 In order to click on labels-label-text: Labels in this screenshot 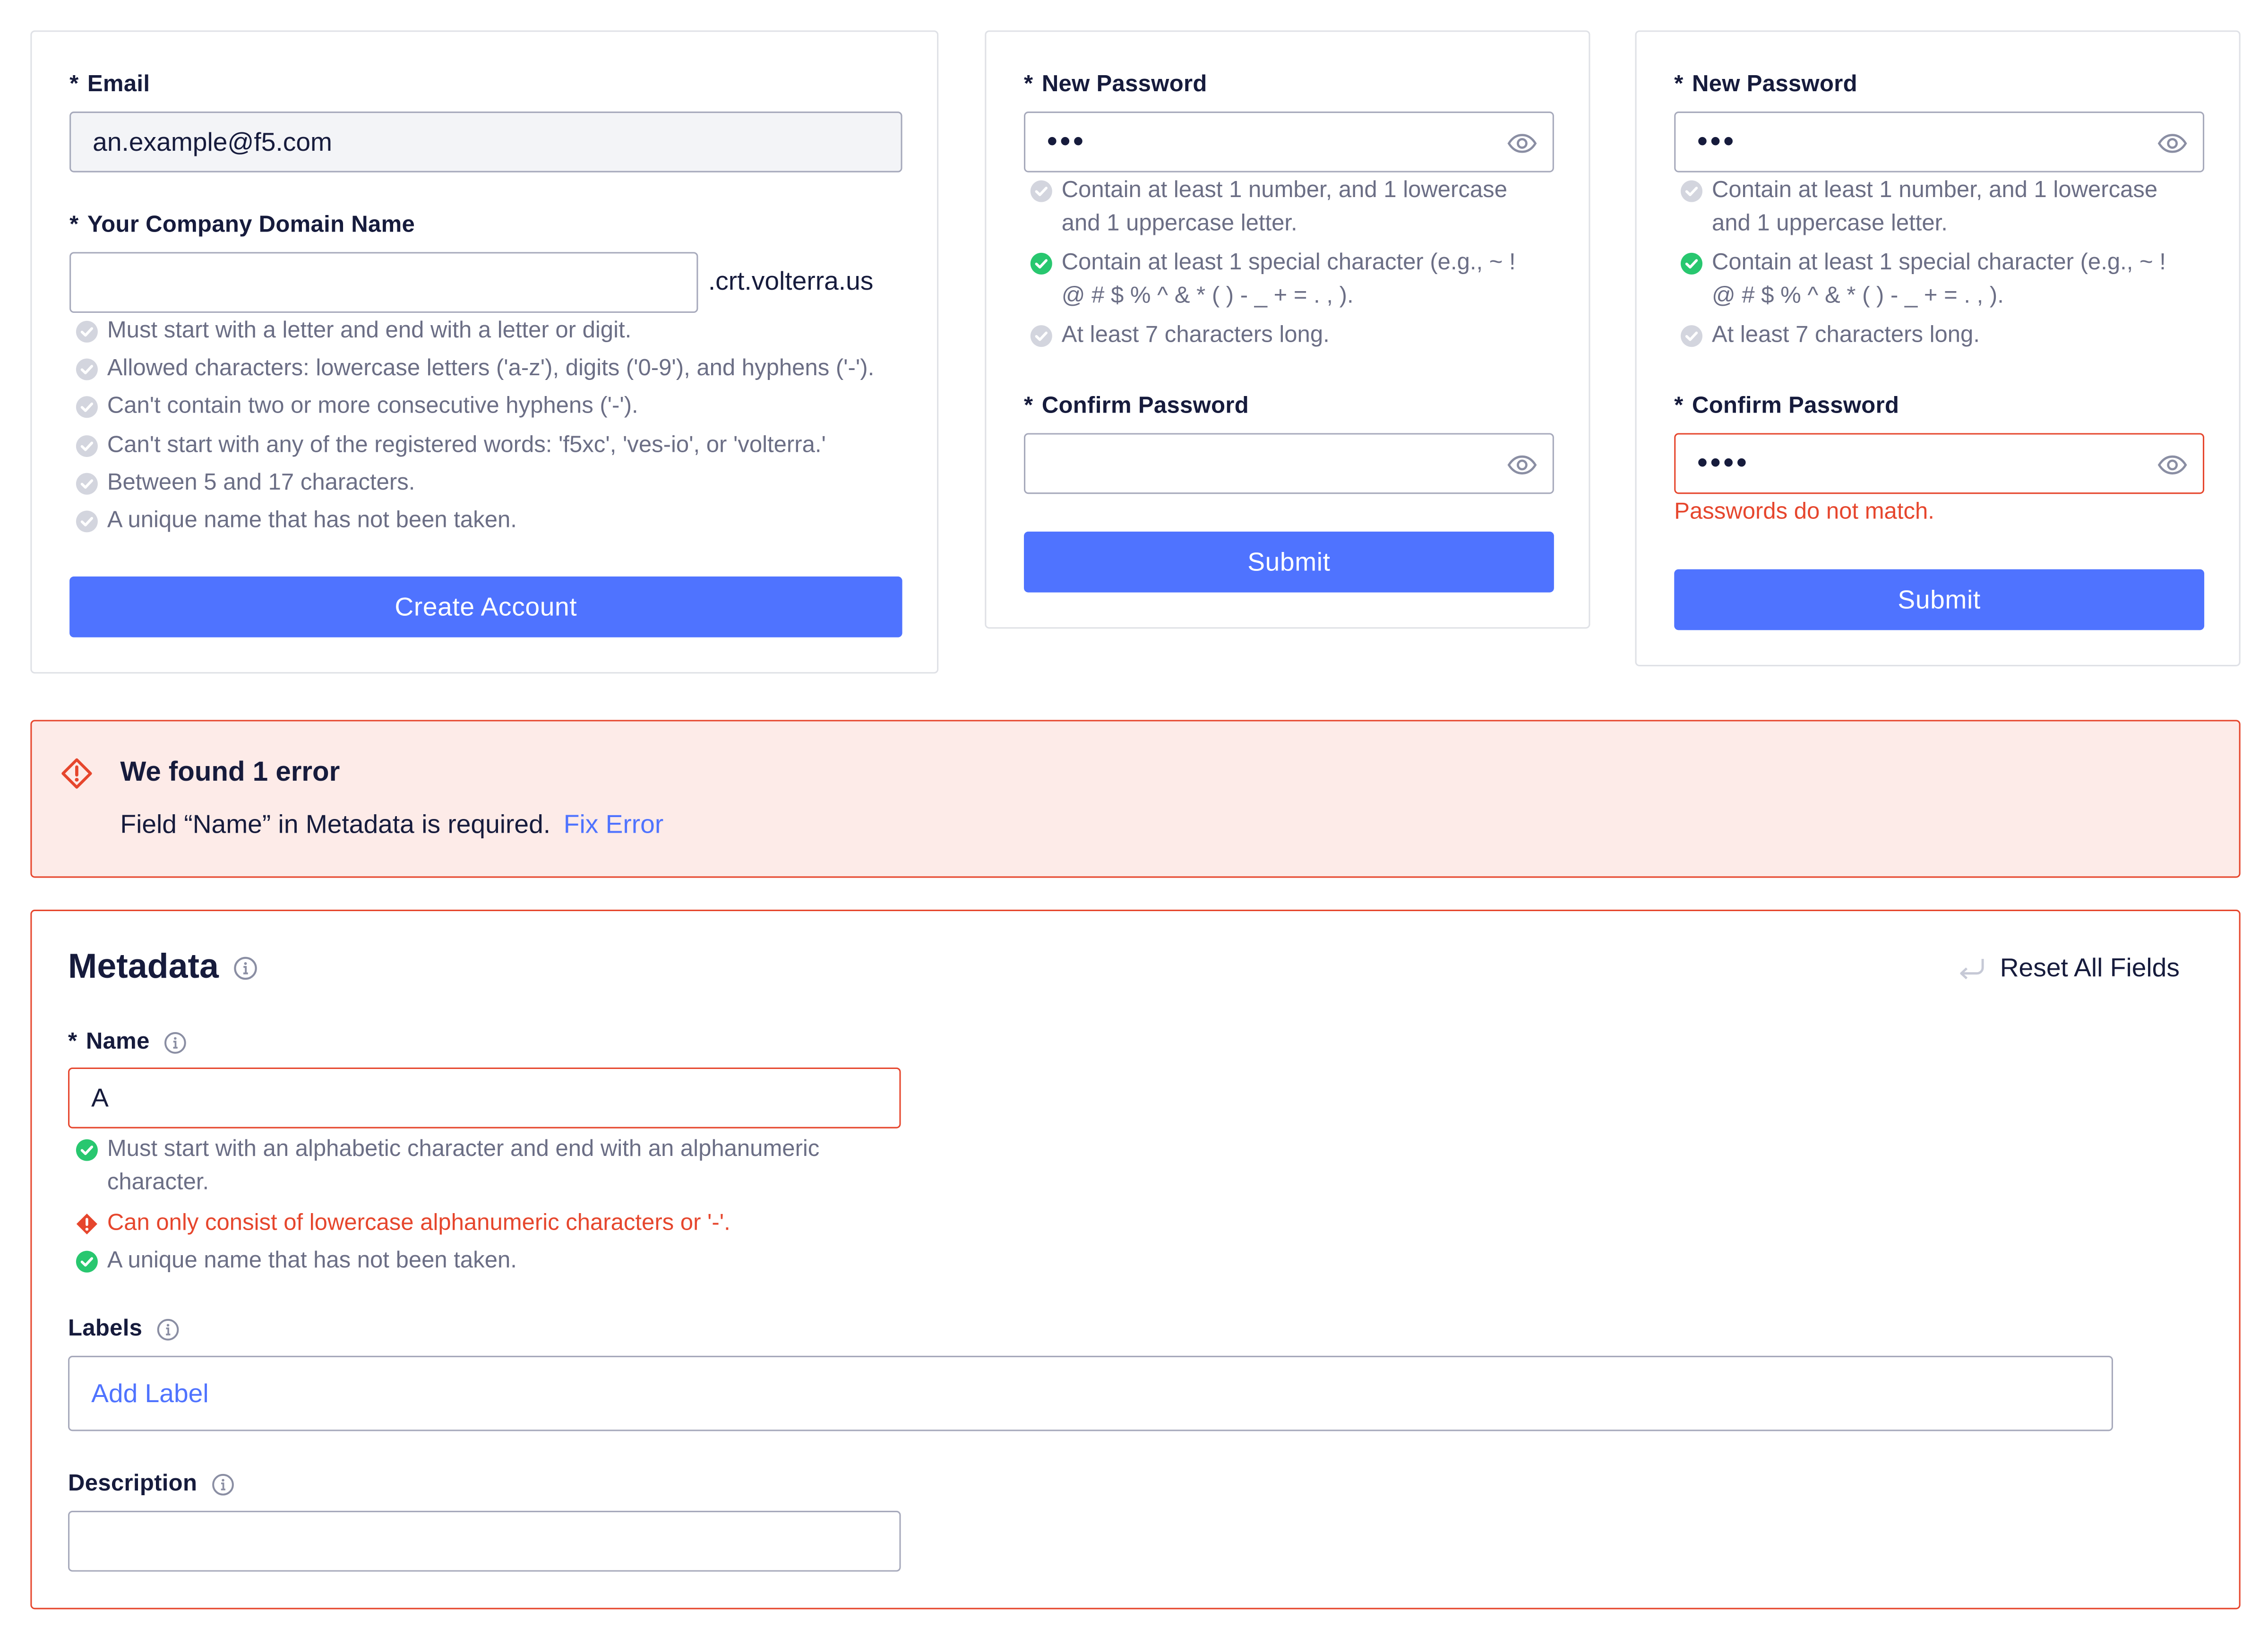, I will do `click(105, 1329)`.